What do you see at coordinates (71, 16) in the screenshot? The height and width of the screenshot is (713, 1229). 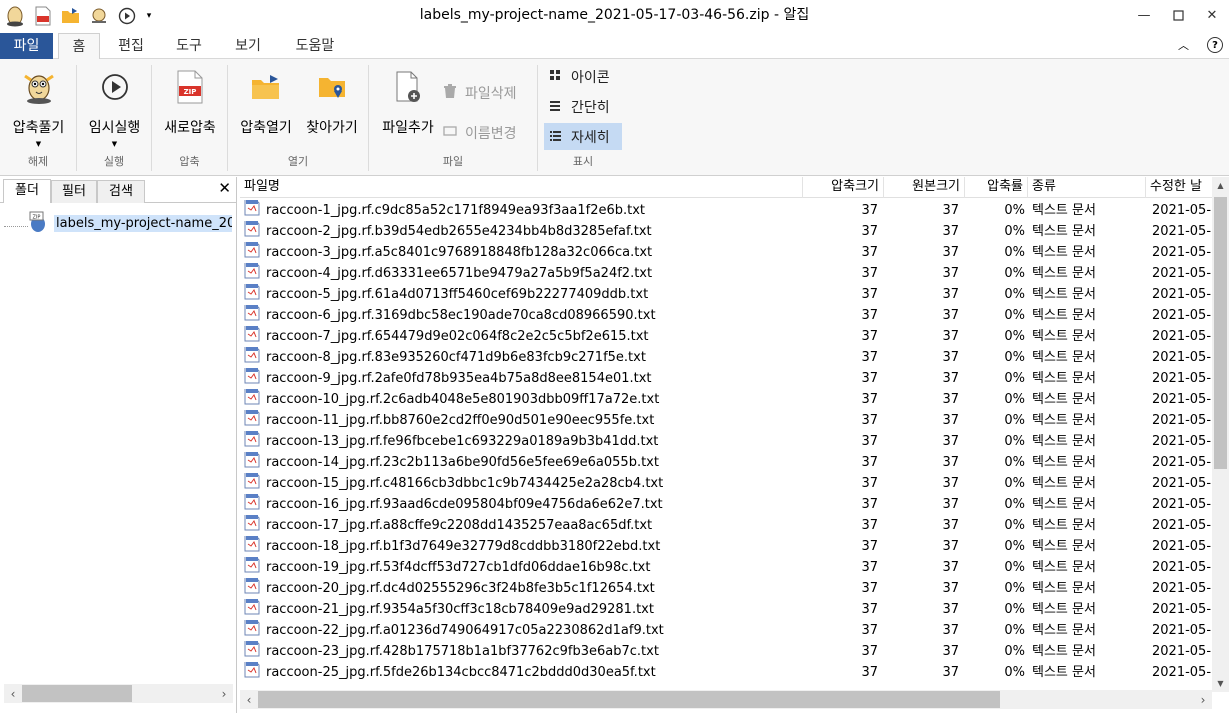 I see `open-folder-quick-icon` at bounding box center [71, 16].